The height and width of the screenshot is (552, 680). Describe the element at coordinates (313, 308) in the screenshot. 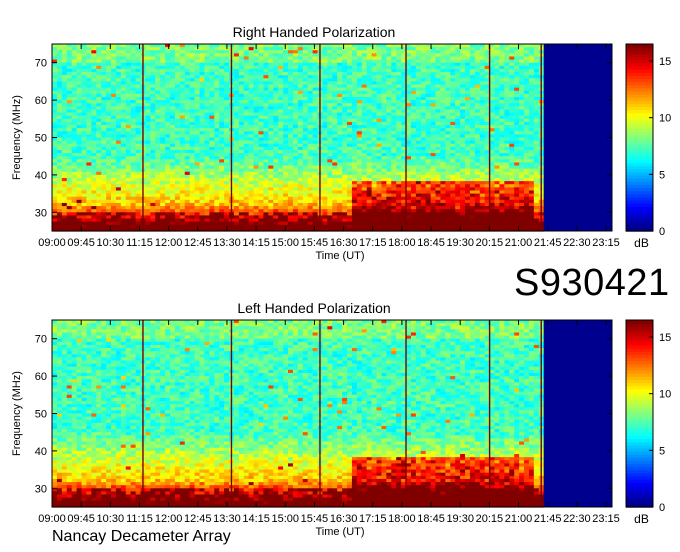

I see `chart-title: Left Handed Polarization` at that location.